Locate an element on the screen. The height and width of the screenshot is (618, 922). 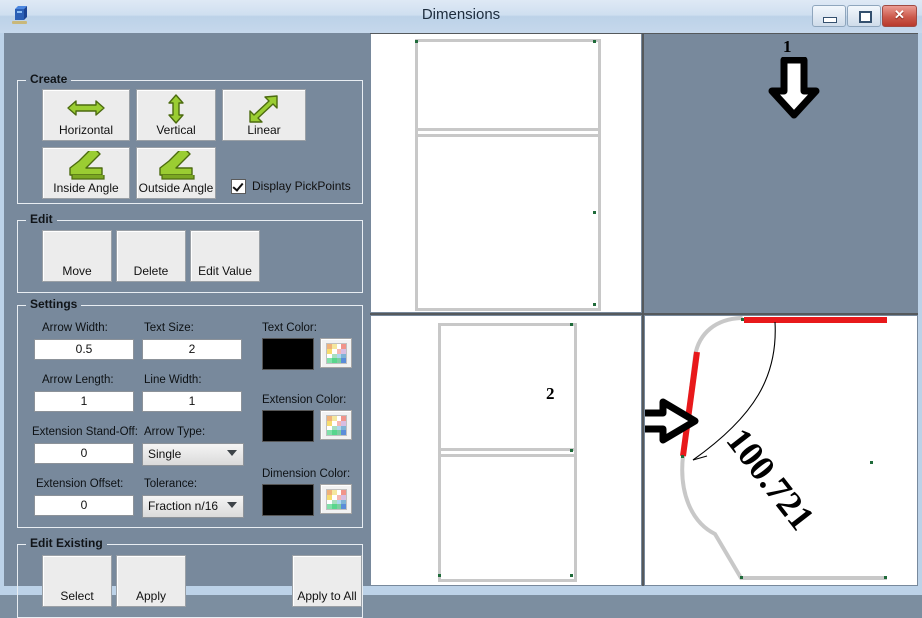
extension-standoff-label: Extension Stand-Off: is located at coordinates (85, 432).